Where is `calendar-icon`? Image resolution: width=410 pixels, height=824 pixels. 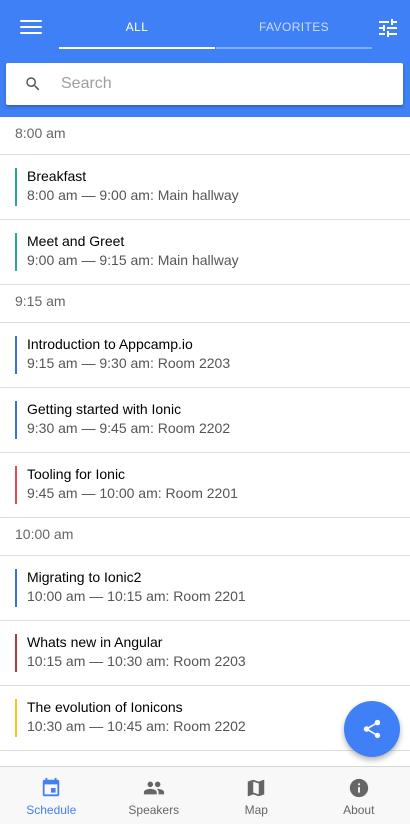 calendar-icon is located at coordinates (51, 787).